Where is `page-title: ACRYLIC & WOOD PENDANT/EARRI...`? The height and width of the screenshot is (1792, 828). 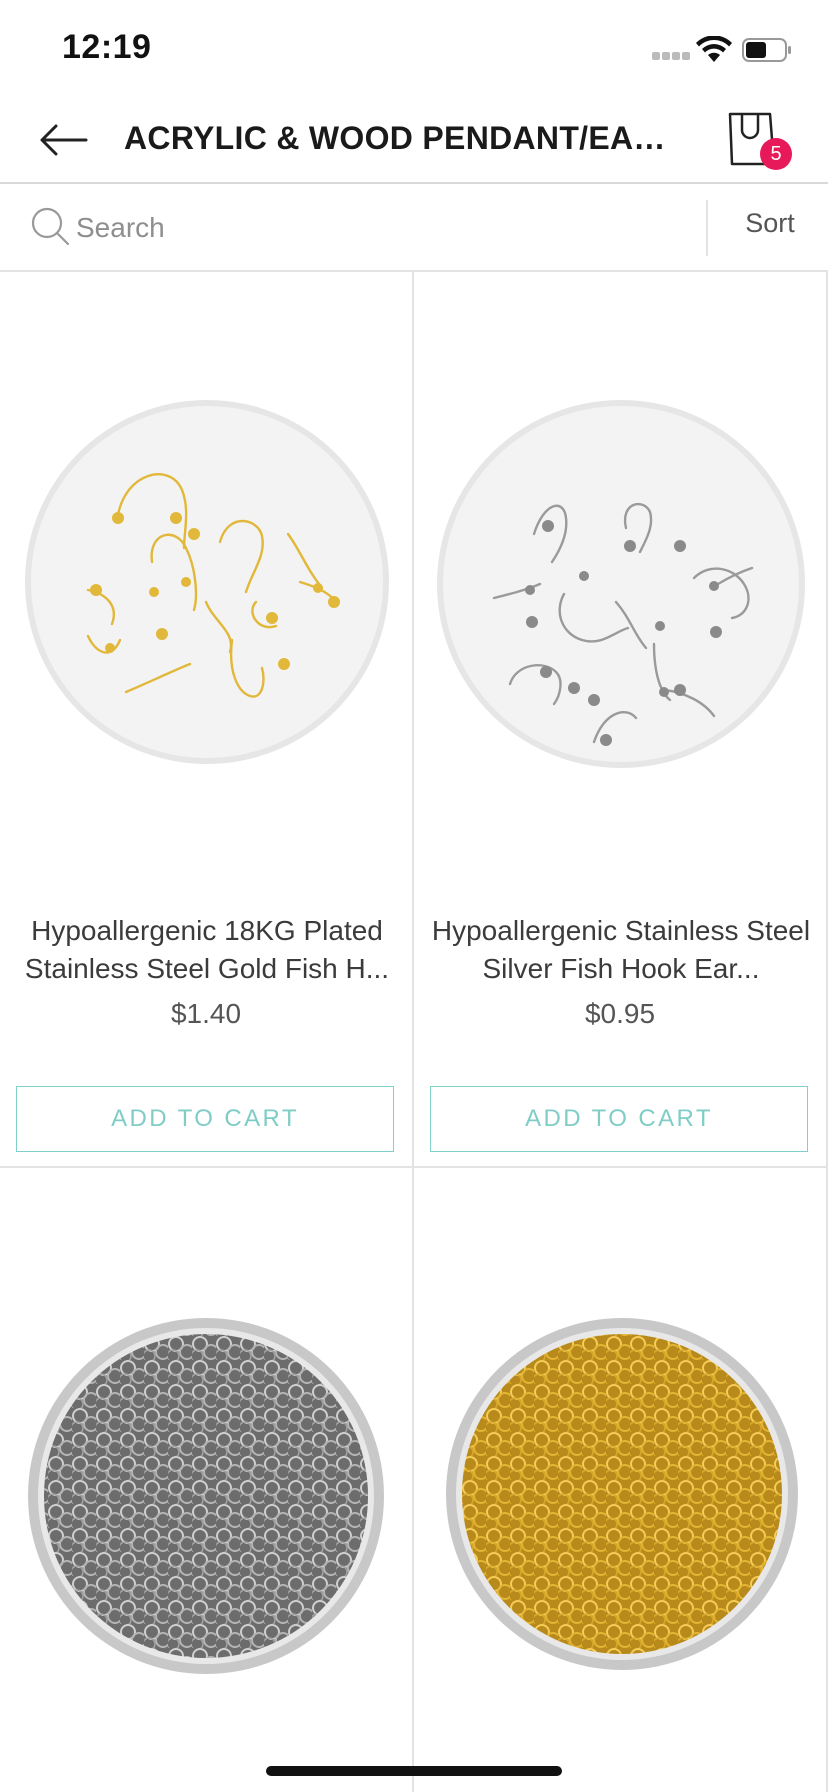
page-title: ACRYLIC & WOOD PENDANT/EARRI... is located at coordinates (404, 138).